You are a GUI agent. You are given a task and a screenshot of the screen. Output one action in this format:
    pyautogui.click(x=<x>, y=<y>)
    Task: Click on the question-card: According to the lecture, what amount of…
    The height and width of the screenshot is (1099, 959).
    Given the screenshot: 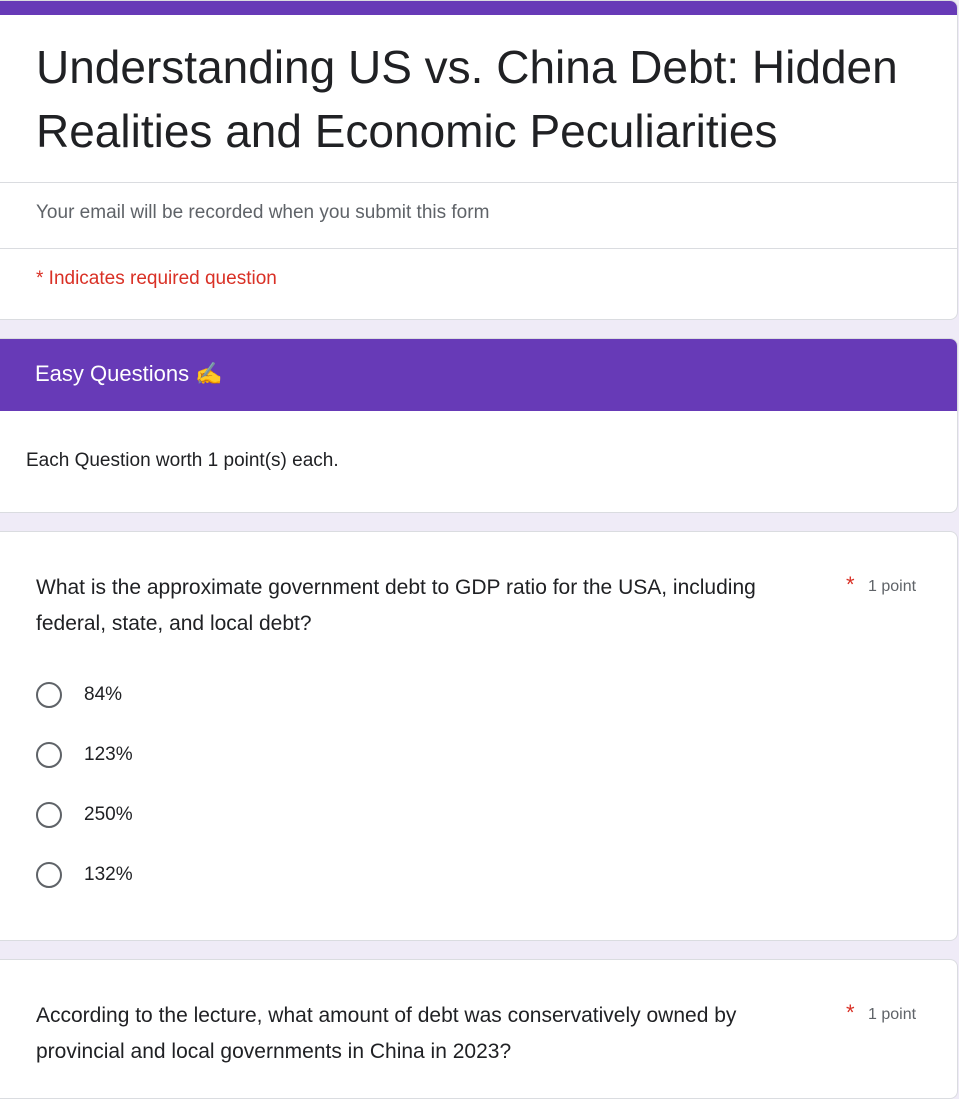 What is the action you would take?
    pyautogui.click(x=479, y=1029)
    